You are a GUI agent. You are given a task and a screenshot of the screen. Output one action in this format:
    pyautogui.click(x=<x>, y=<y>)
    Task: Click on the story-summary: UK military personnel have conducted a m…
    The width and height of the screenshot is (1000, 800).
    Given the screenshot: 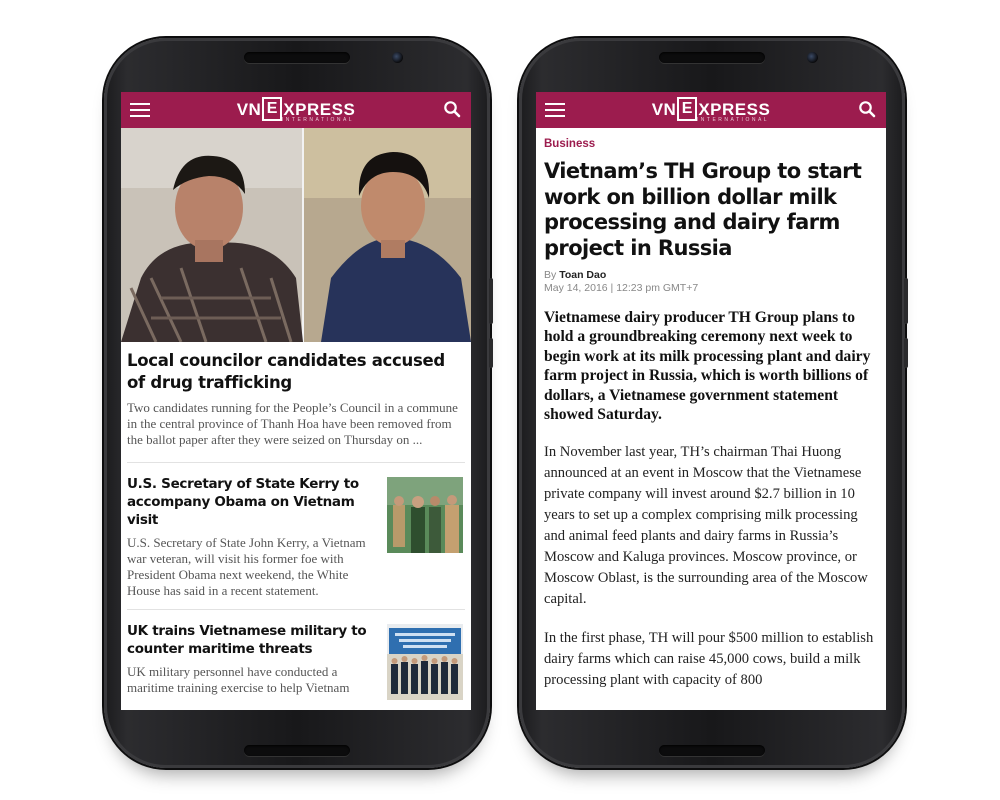 What is the action you would take?
    pyautogui.click(x=238, y=679)
    